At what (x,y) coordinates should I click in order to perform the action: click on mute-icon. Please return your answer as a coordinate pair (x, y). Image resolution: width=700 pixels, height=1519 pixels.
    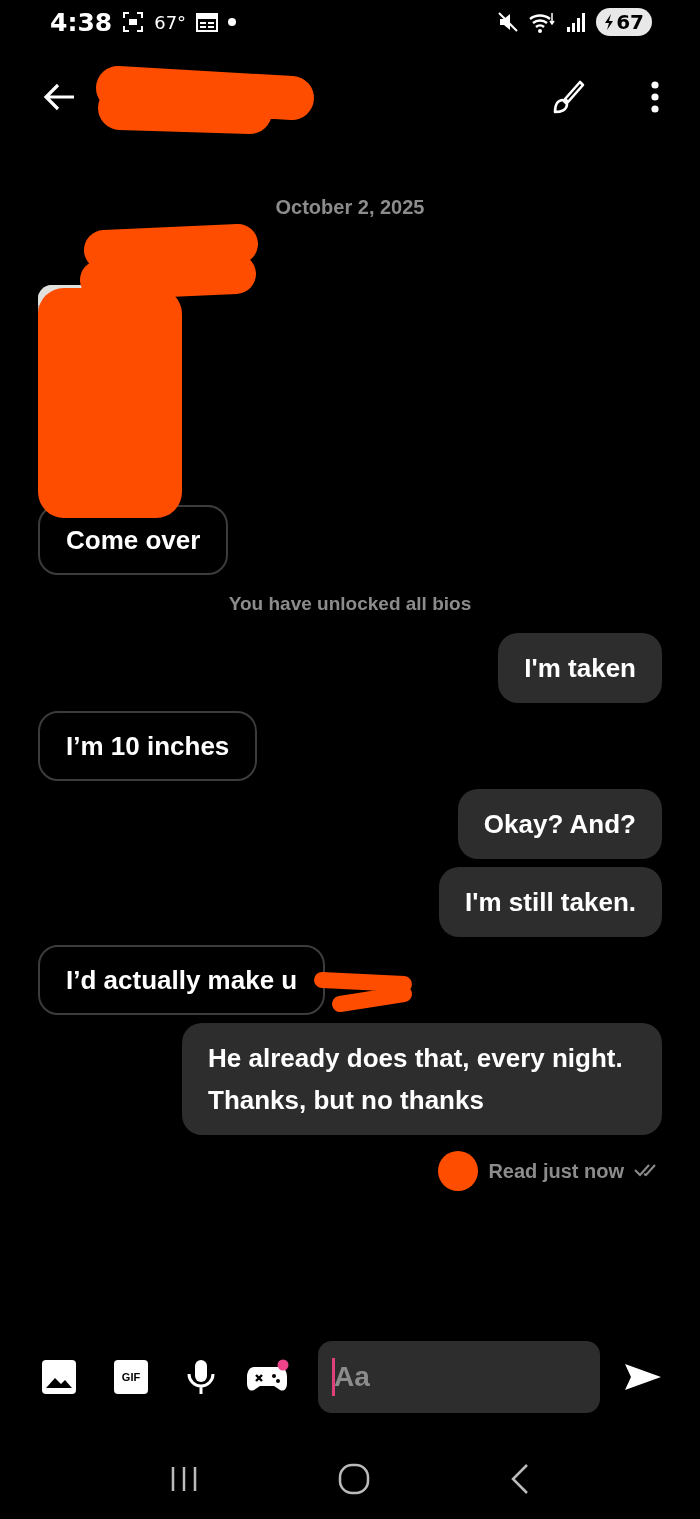
    Looking at the image, I should click on (508, 22).